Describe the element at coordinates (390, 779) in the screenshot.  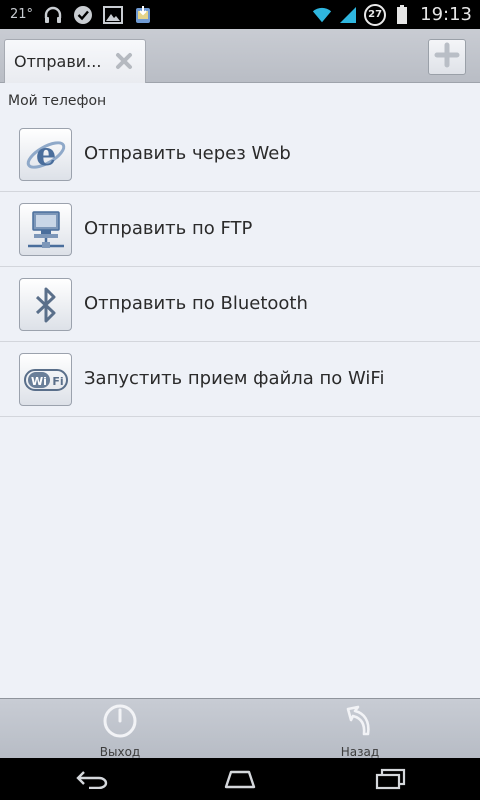
I see `nav-recents-icon` at that location.